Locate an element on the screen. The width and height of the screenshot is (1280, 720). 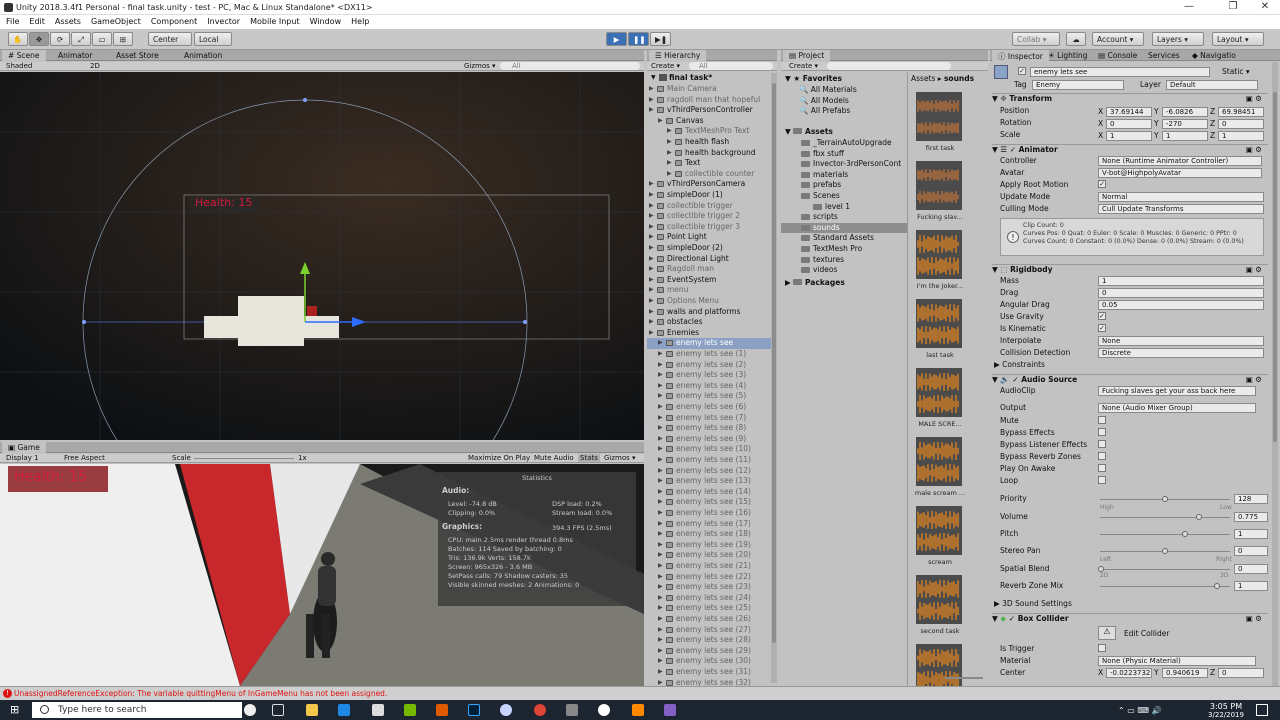
scene-gizmos-dropdown: Gizmos ▾ is located at coordinates (480, 66).